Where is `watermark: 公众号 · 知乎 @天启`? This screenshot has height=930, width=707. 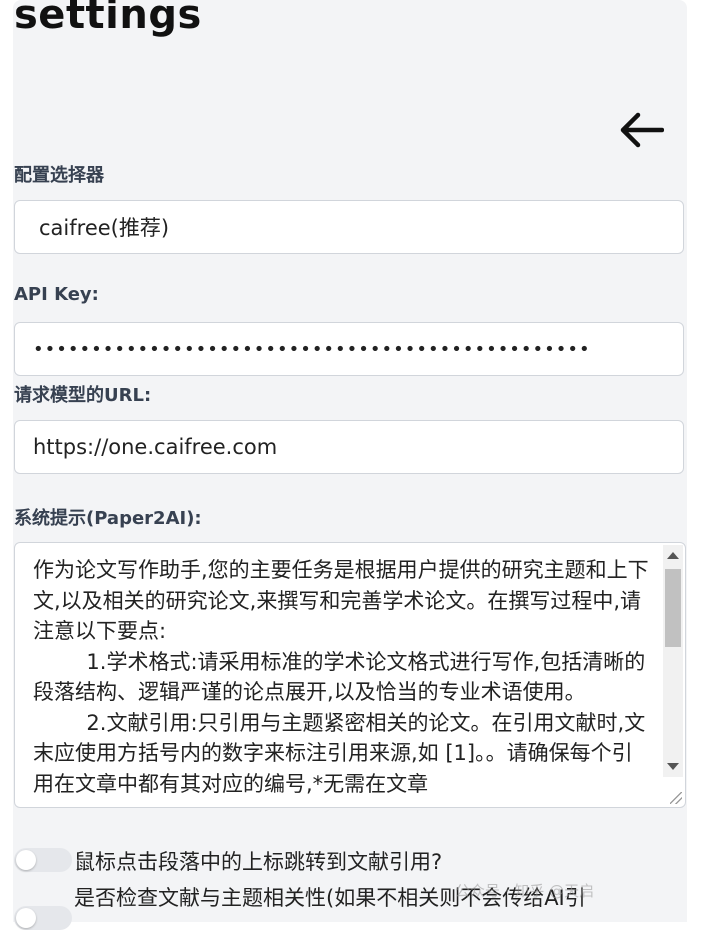 watermark: 公众号 · 知乎 @天启 is located at coordinates (525, 891).